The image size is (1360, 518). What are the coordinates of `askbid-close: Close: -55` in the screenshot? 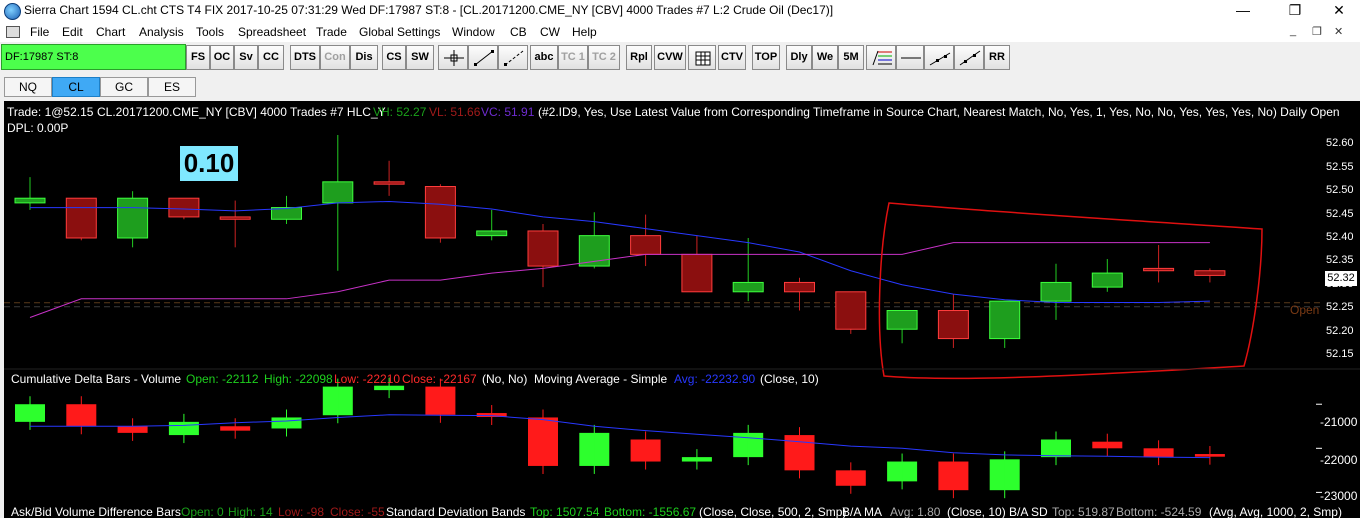 It's located at (357, 511).